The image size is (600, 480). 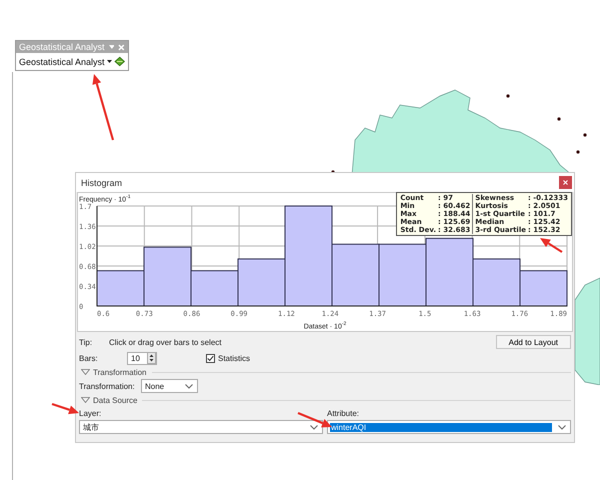 What do you see at coordinates (89, 358) in the screenshot?
I see `bars-label: Bars:` at bounding box center [89, 358].